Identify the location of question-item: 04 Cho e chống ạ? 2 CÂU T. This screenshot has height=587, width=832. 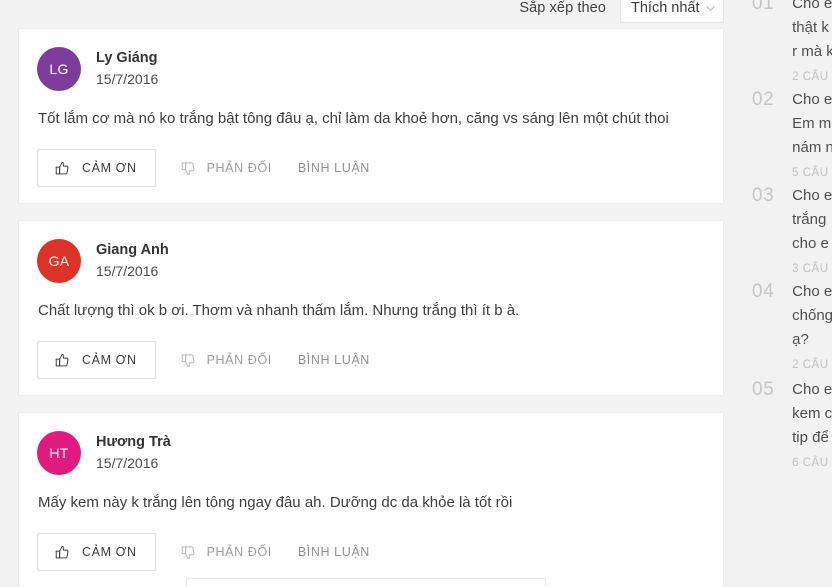
(792, 328).